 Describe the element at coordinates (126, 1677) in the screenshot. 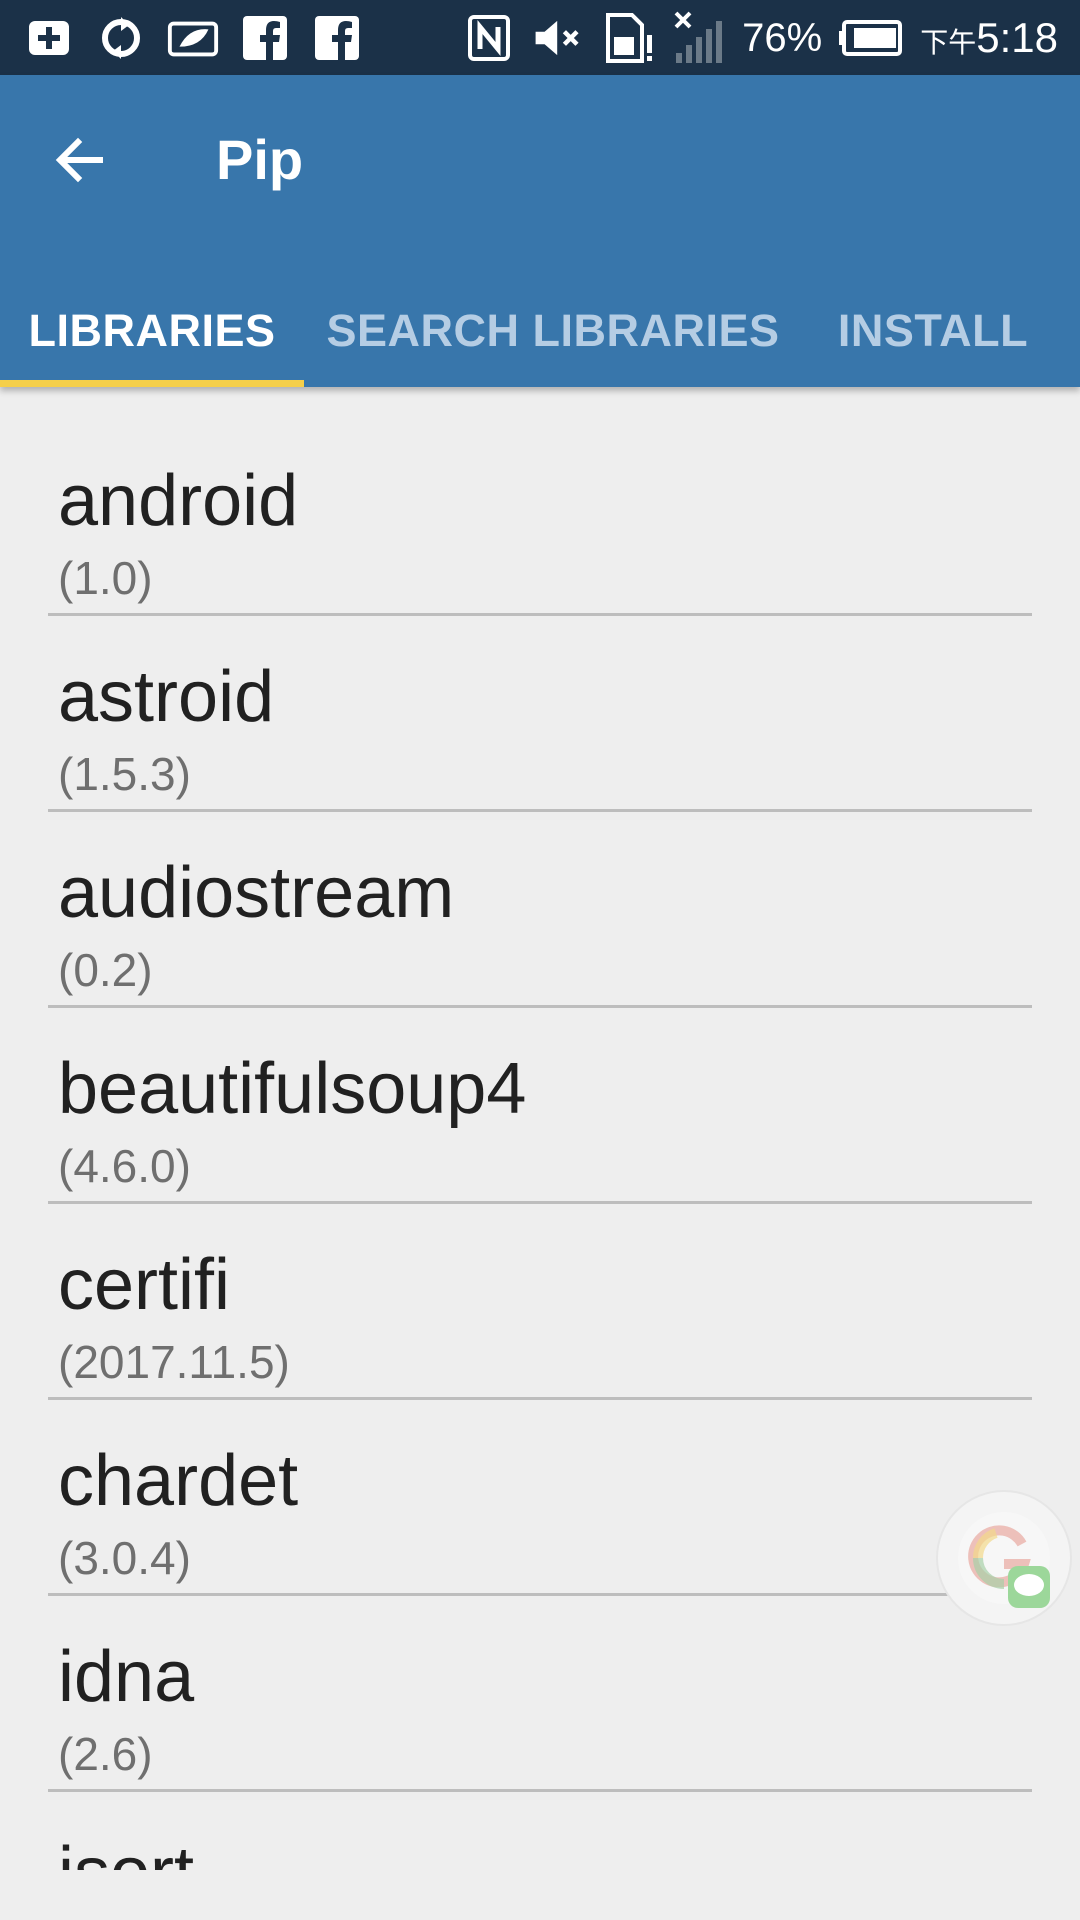

I see `library-name: idna` at that location.